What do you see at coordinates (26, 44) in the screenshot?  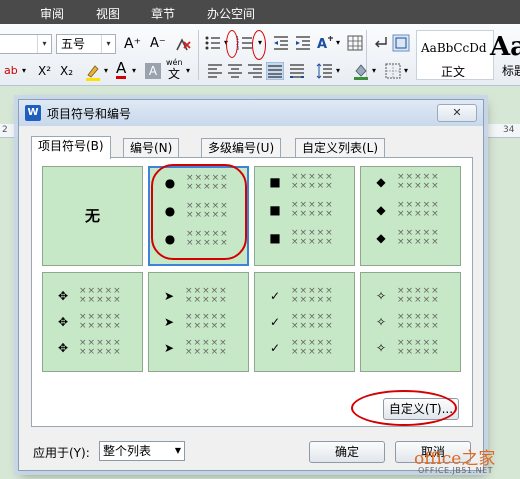 I see `font-name-combo: ▾` at bounding box center [26, 44].